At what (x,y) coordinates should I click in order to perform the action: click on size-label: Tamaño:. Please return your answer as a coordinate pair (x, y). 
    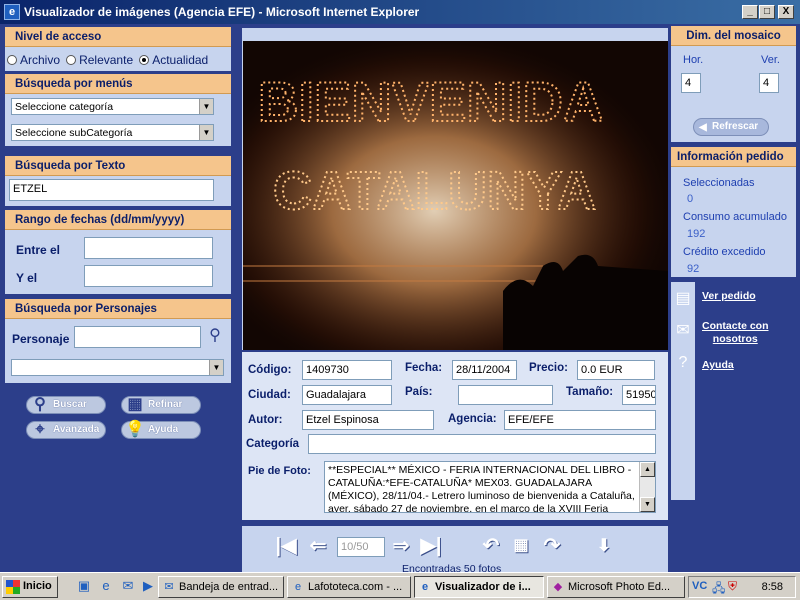
    Looking at the image, I should click on (590, 392).